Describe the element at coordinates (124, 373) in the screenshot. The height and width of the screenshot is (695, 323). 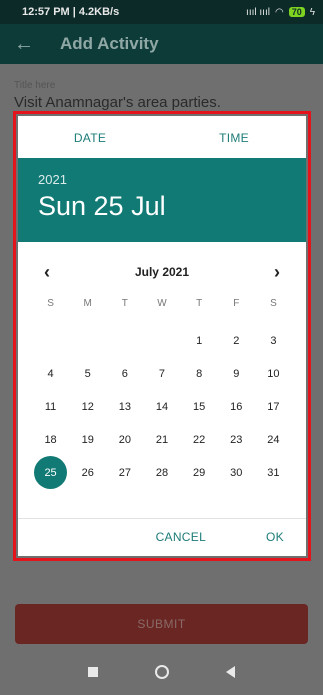
I see `calendar-day: 6` at that location.